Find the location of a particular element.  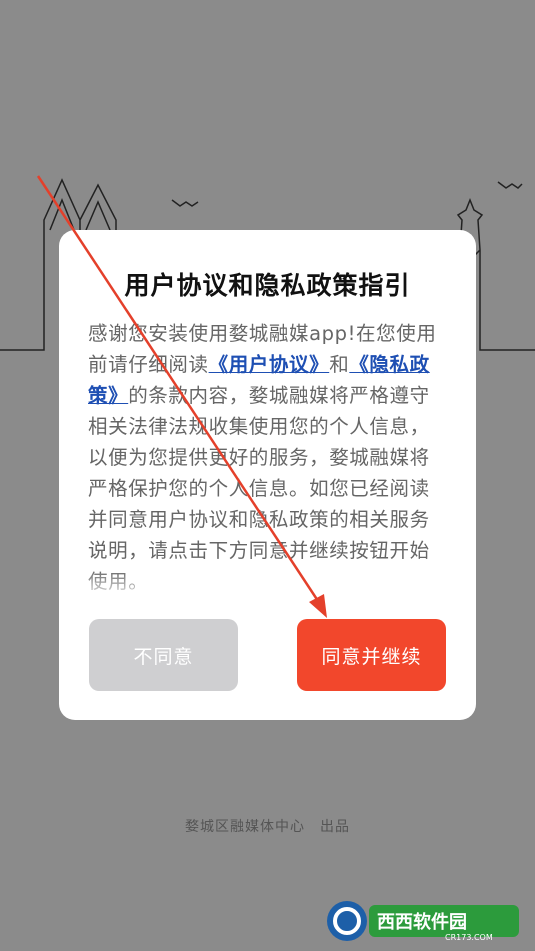

user-agreement-link: 《用户协议》 is located at coordinates (269, 364).